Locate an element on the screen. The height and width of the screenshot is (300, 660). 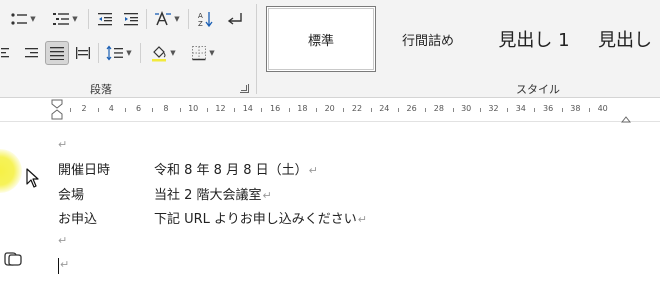
line-label: 会場 is located at coordinates (71, 195).